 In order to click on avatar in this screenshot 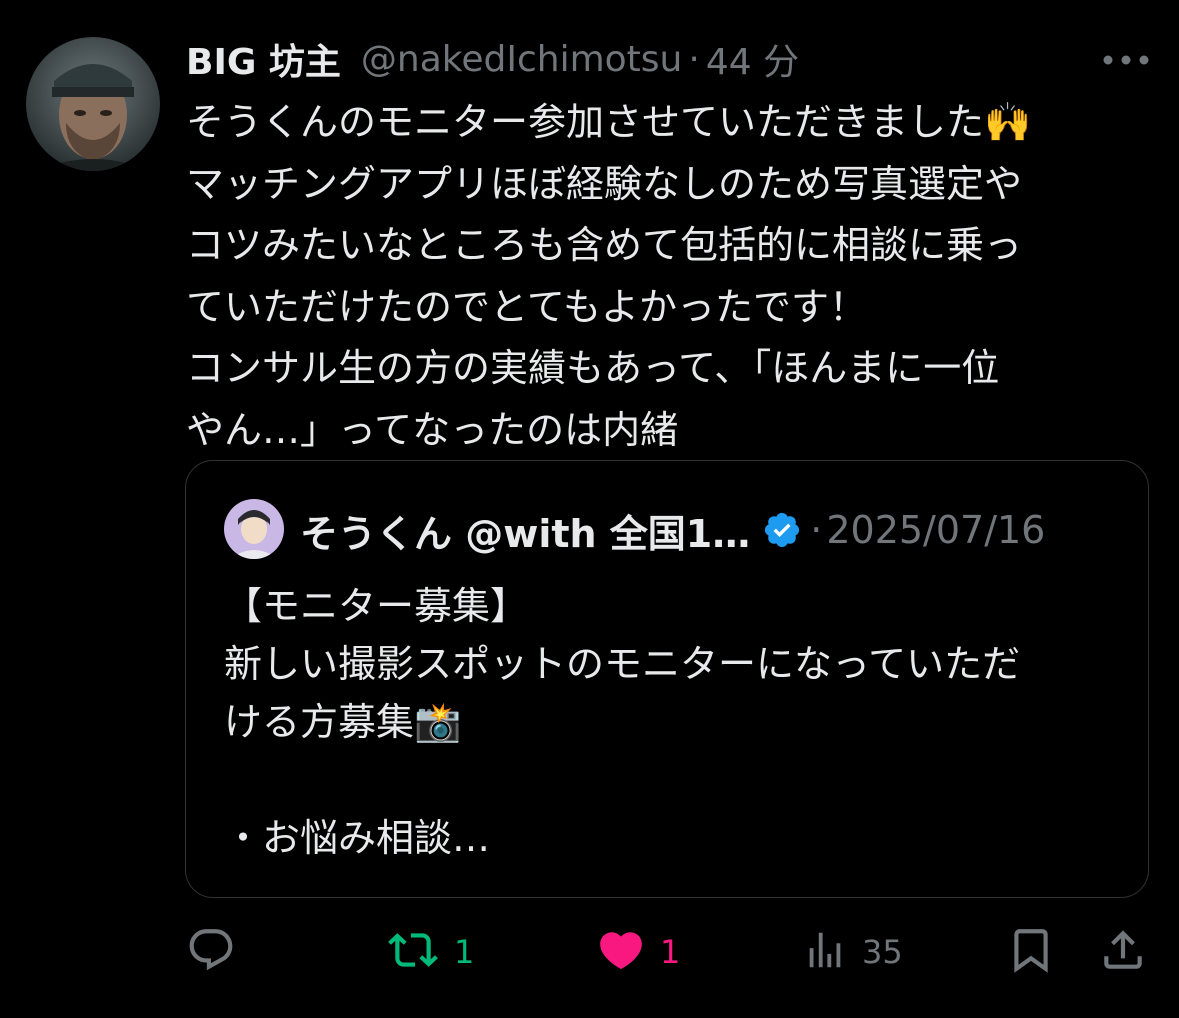, I will do `click(93, 104)`.